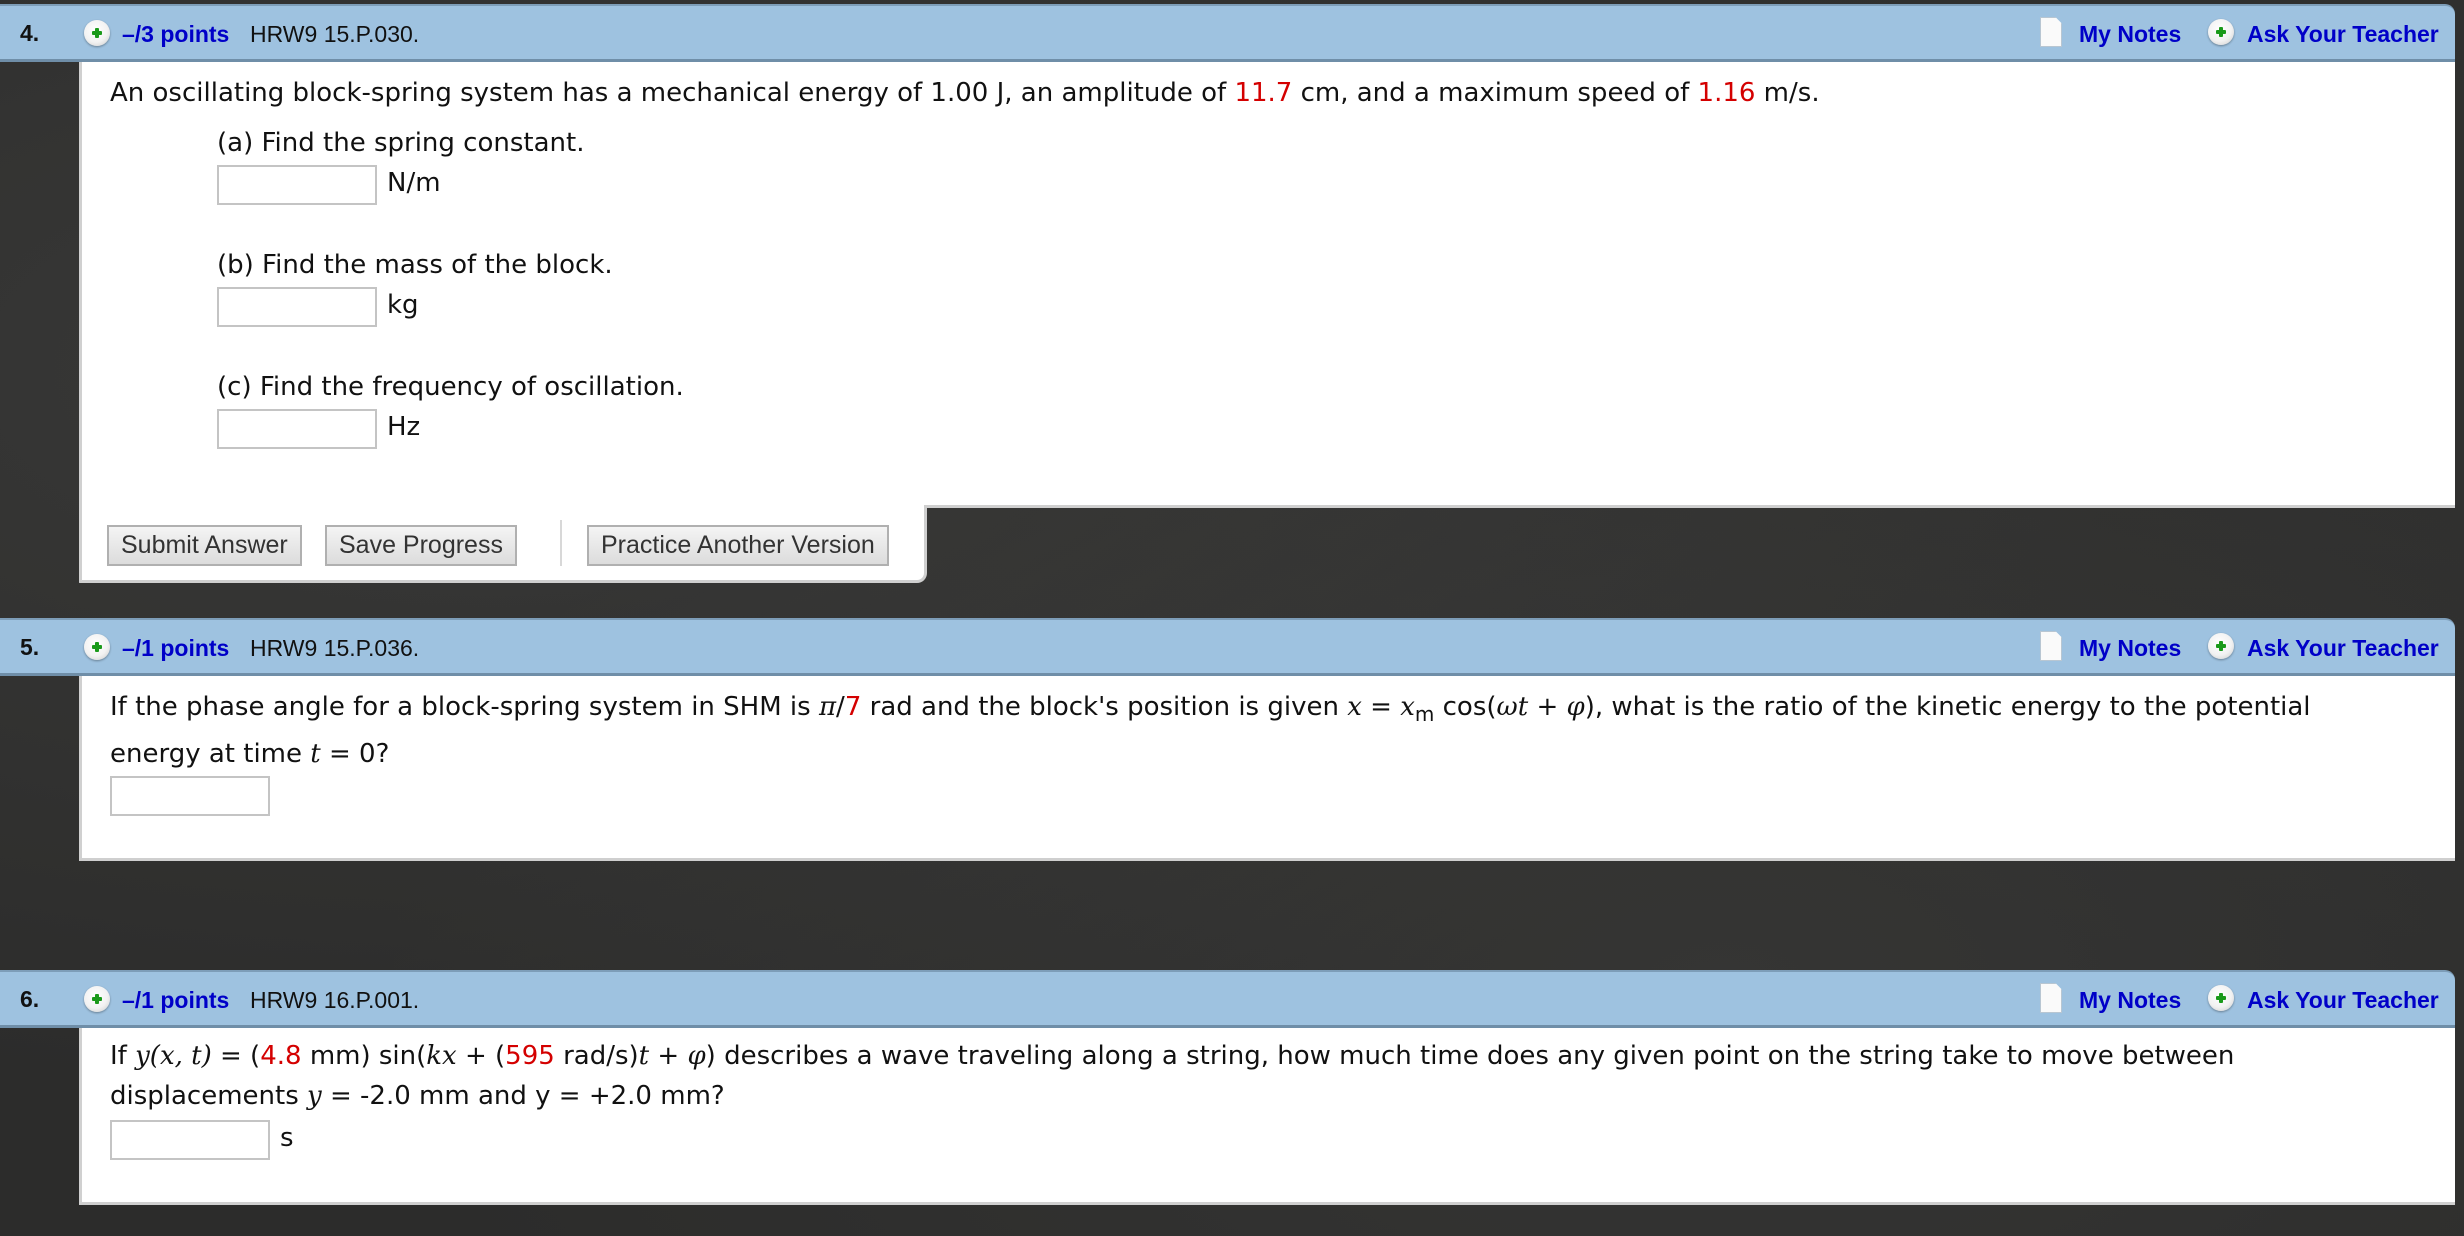 The height and width of the screenshot is (1236, 2464). I want to click on part-c-answer-input, so click(297, 429).